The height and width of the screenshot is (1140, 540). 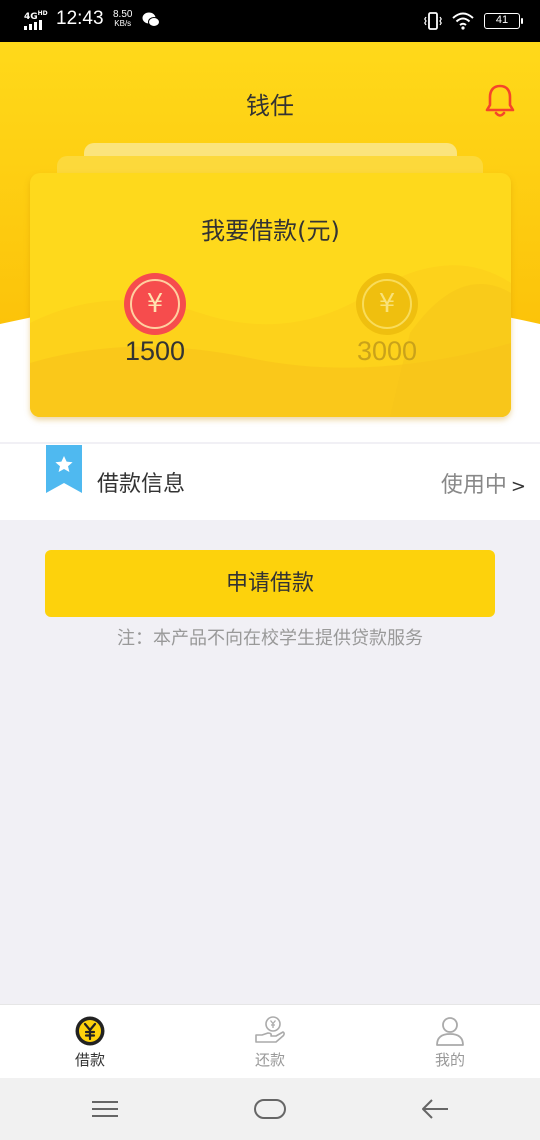 I want to click on yen-coin-icon, so click(x=90, y=1031).